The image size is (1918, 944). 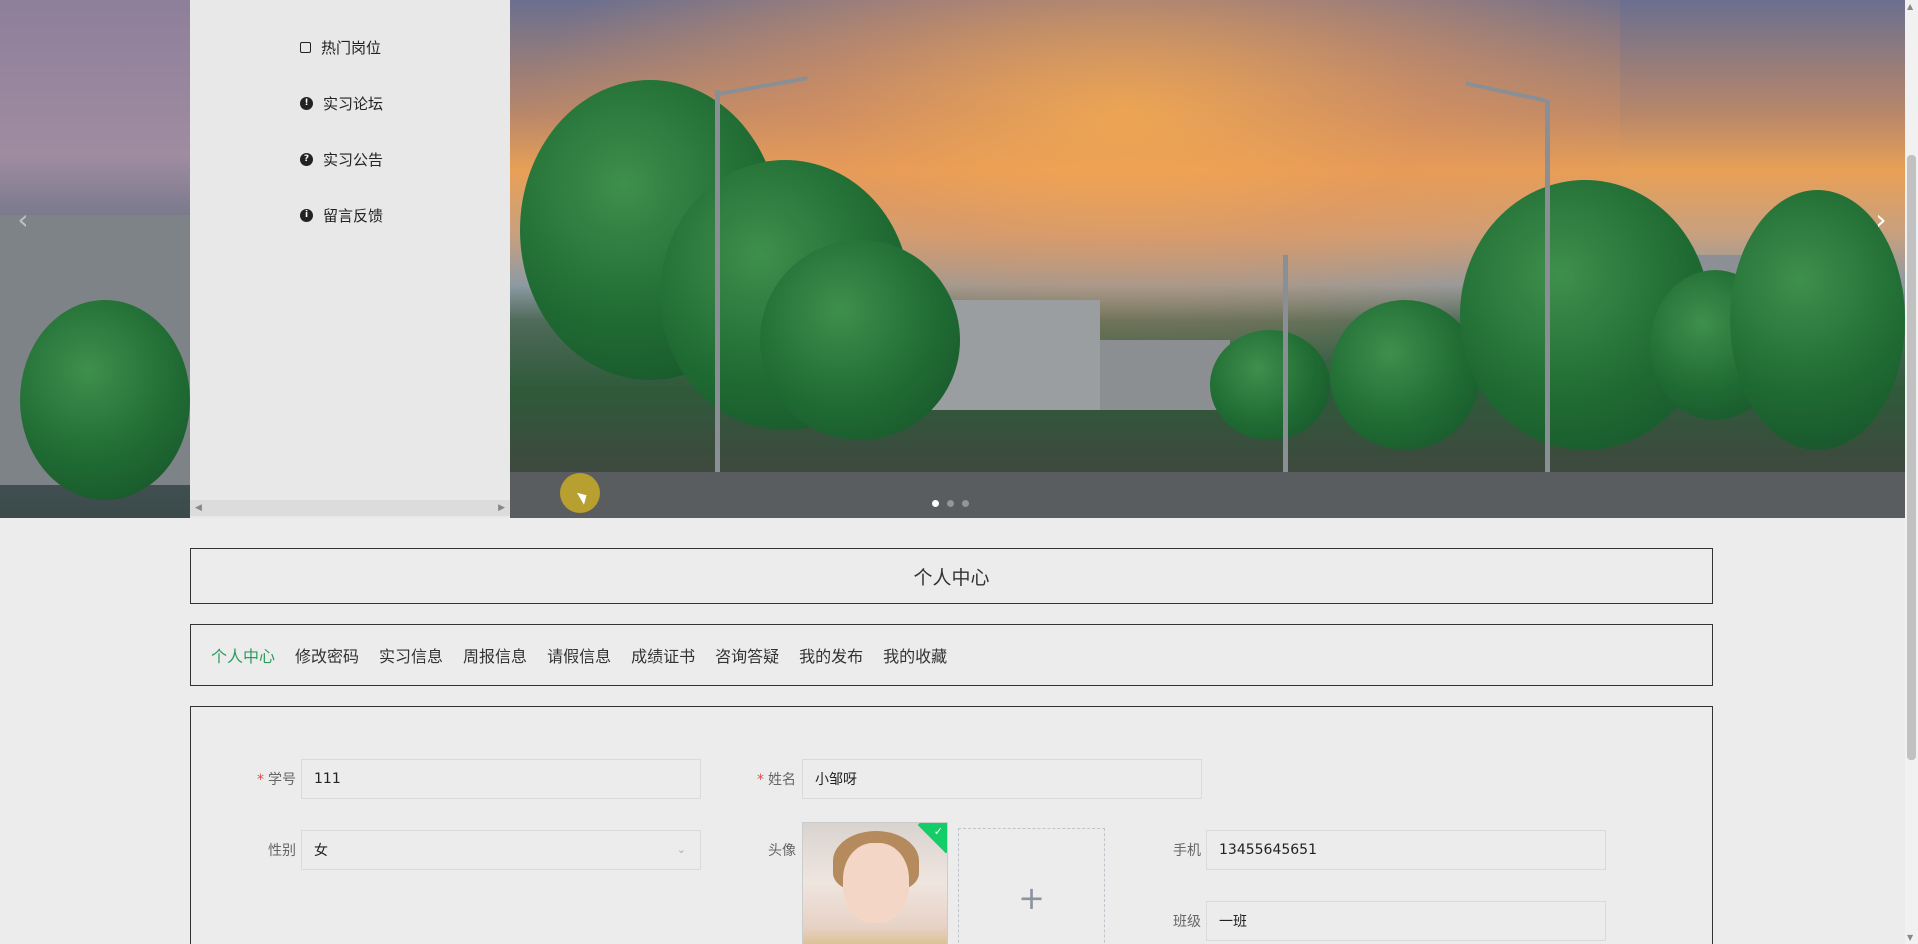 I want to click on menu-item-feedback: i 留言反馈, so click(x=341, y=215).